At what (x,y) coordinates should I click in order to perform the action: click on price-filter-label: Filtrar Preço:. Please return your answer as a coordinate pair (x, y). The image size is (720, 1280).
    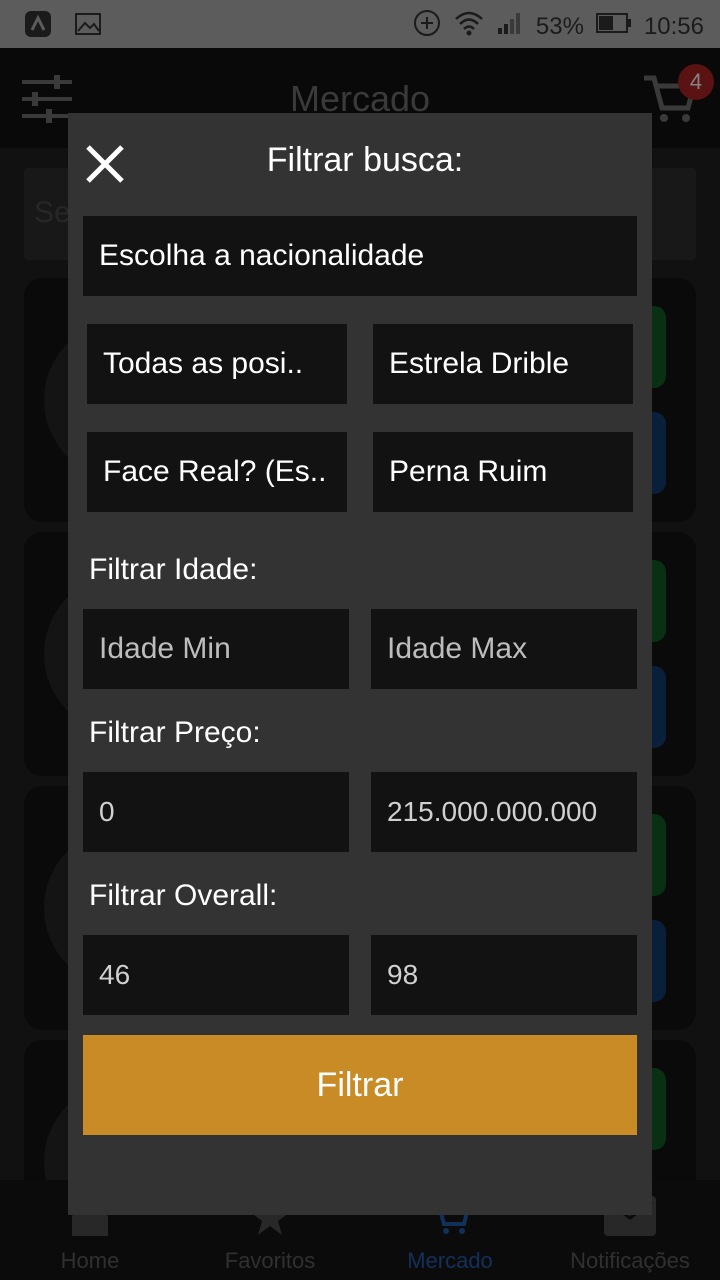
    Looking at the image, I should click on (175, 732).